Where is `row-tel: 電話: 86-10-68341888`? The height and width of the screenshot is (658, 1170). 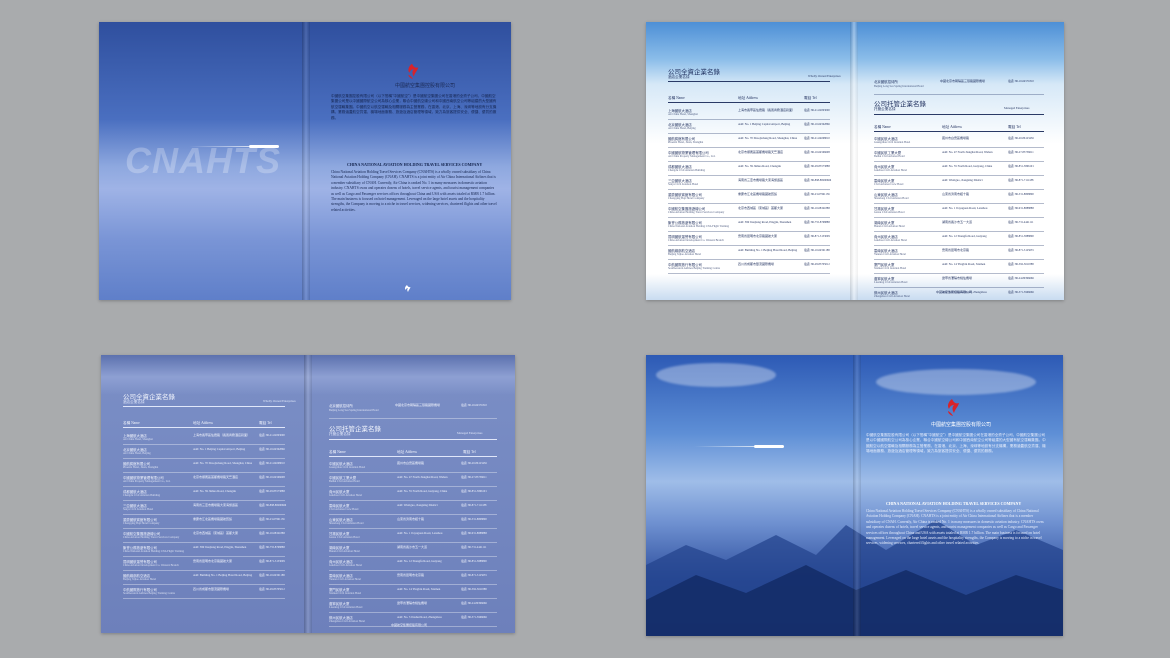 row-tel: 電話: 86-10-68341888 is located at coordinates (272, 533).